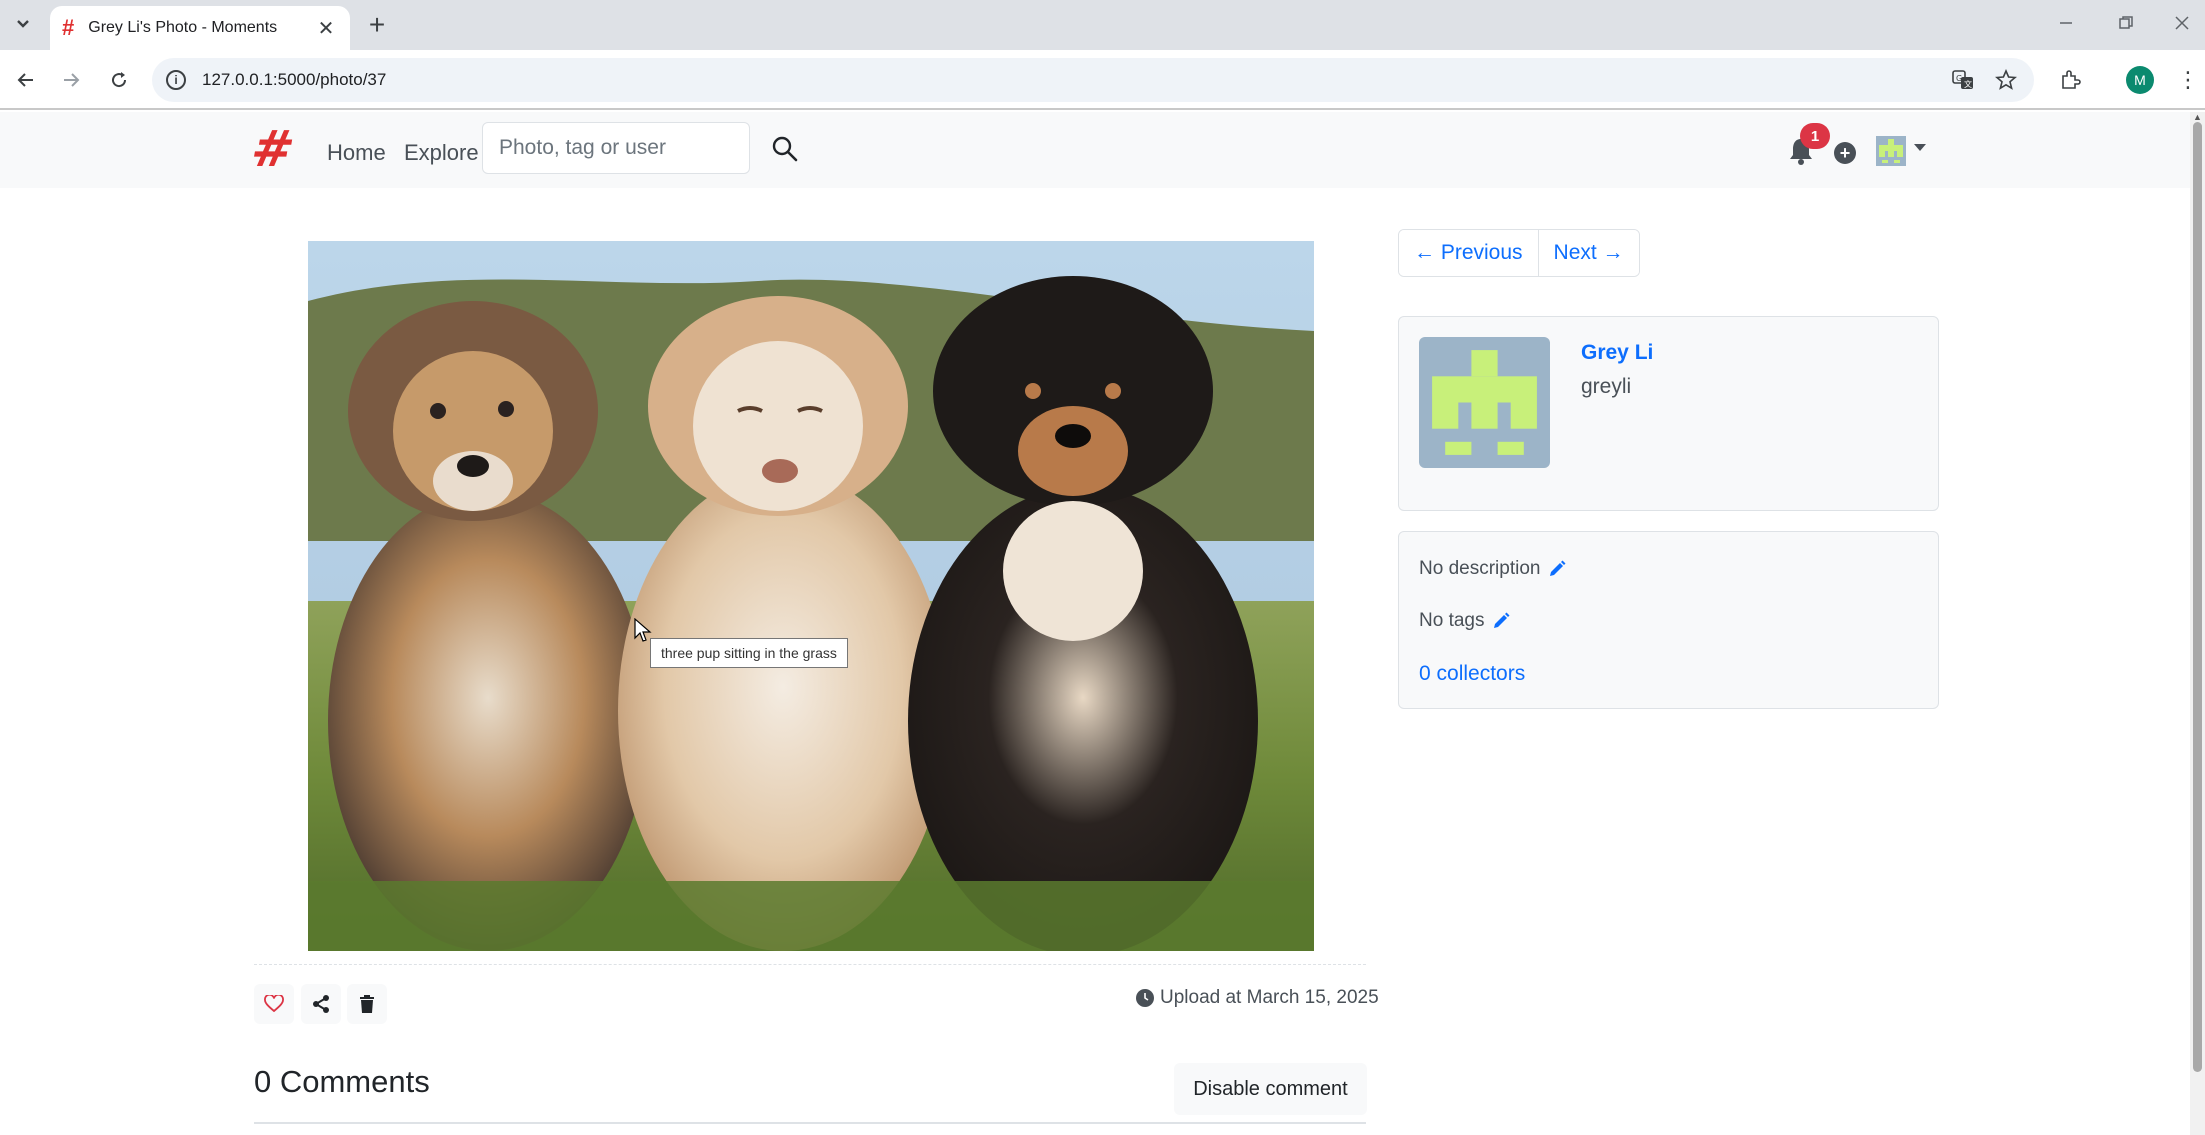 Image resolution: width=2205 pixels, height=1135 pixels. I want to click on nav-explore-link: Explore, so click(441, 153).